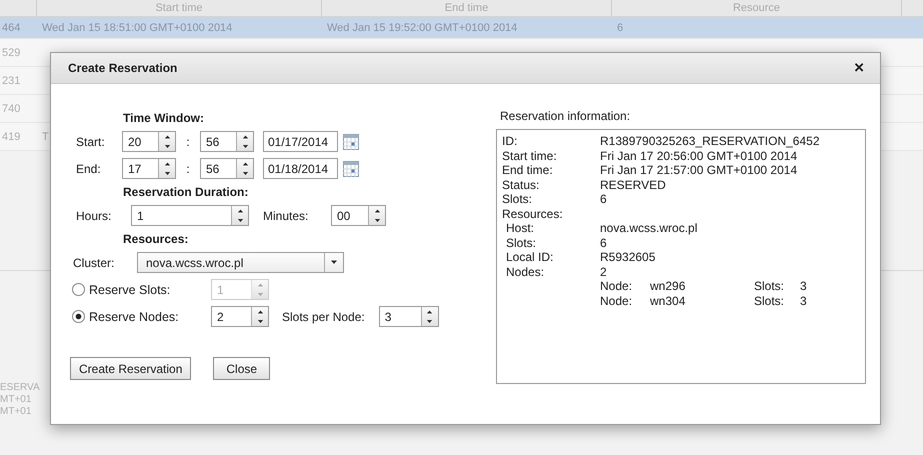 The width and height of the screenshot is (923, 455). I want to click on field-label: Hours:, so click(93, 215).